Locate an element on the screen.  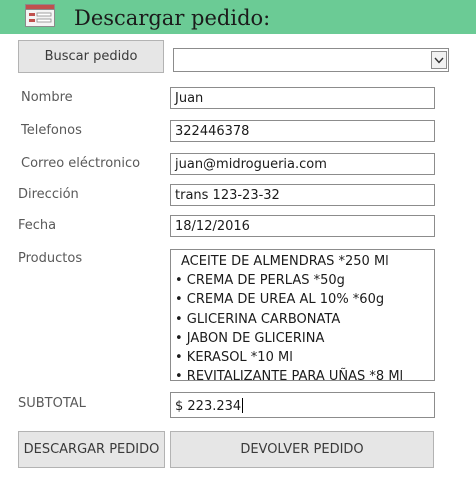
email-field: juan@midrogueria.com is located at coordinates (302, 164).